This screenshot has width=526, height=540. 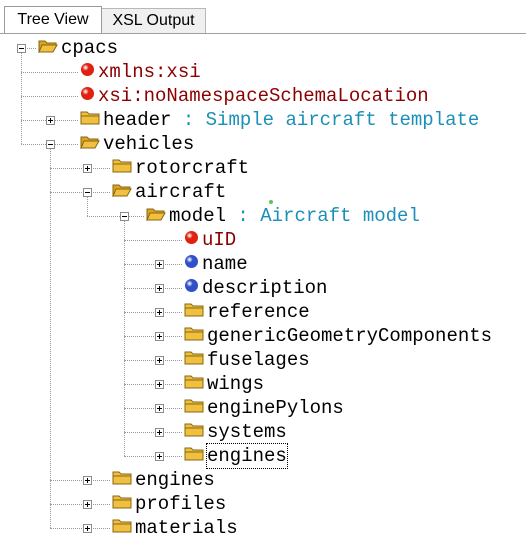 I want to click on tree-node-label: profiles, so click(x=181, y=504).